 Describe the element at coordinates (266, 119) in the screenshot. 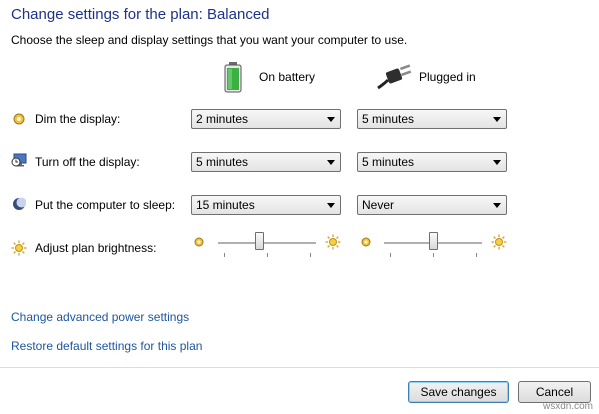

I see `dim-display-battery-select: 2 minutes` at that location.